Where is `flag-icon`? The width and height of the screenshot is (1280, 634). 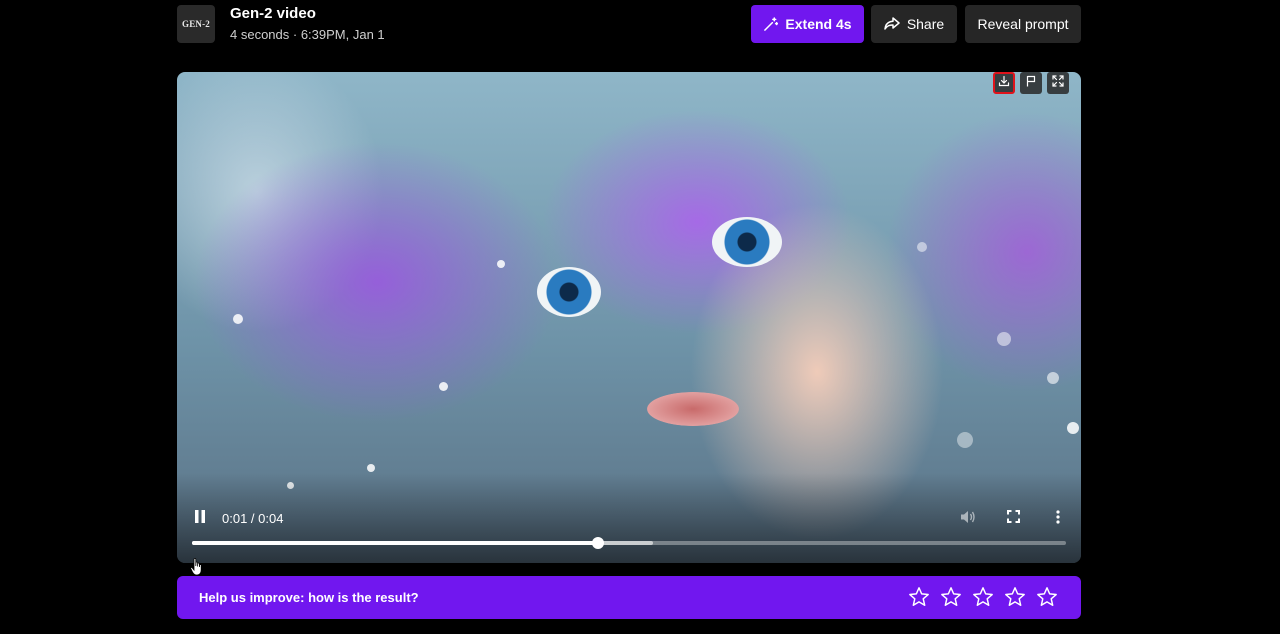
flag-icon is located at coordinates (1031, 83).